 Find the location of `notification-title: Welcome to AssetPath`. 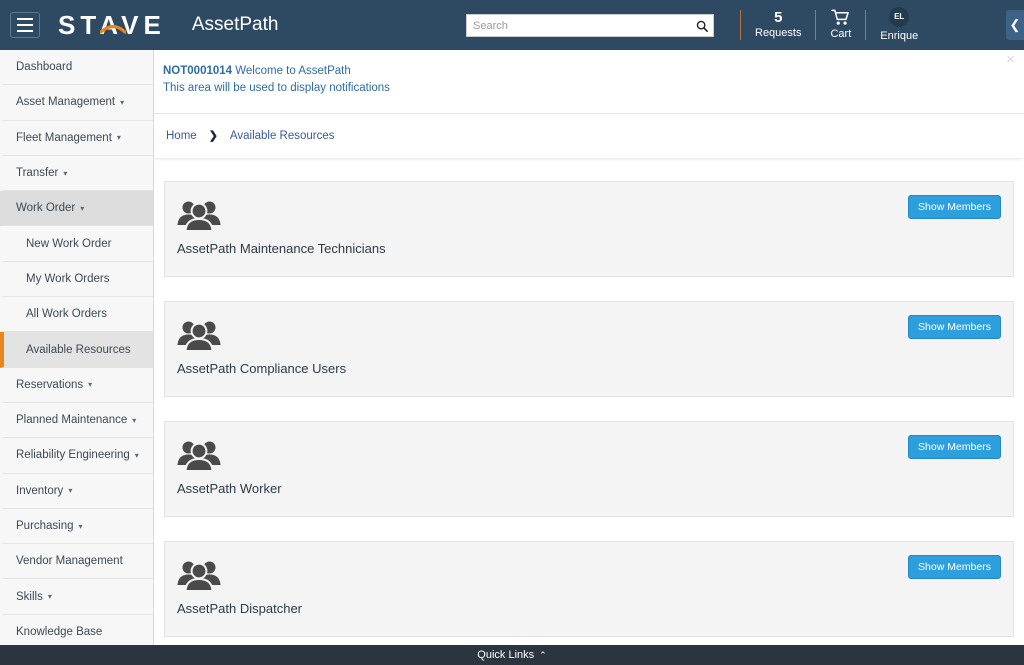

notification-title: Welcome to AssetPath is located at coordinates (293, 71).